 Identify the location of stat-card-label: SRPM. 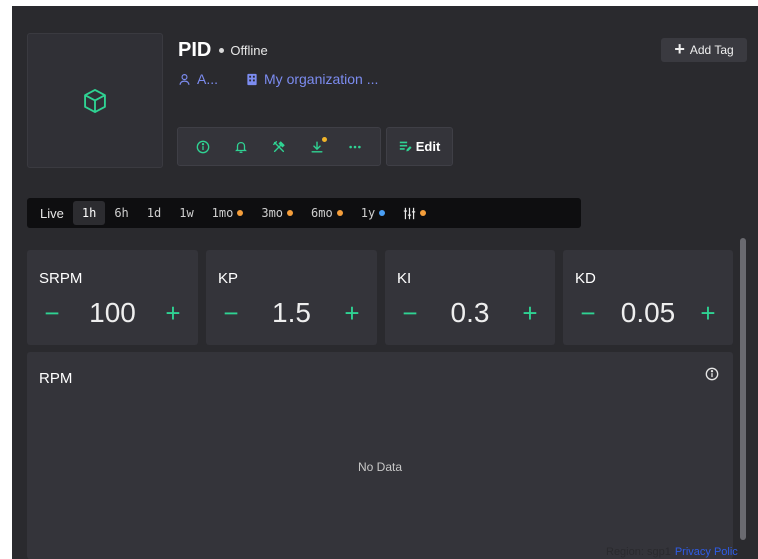
(61, 278).